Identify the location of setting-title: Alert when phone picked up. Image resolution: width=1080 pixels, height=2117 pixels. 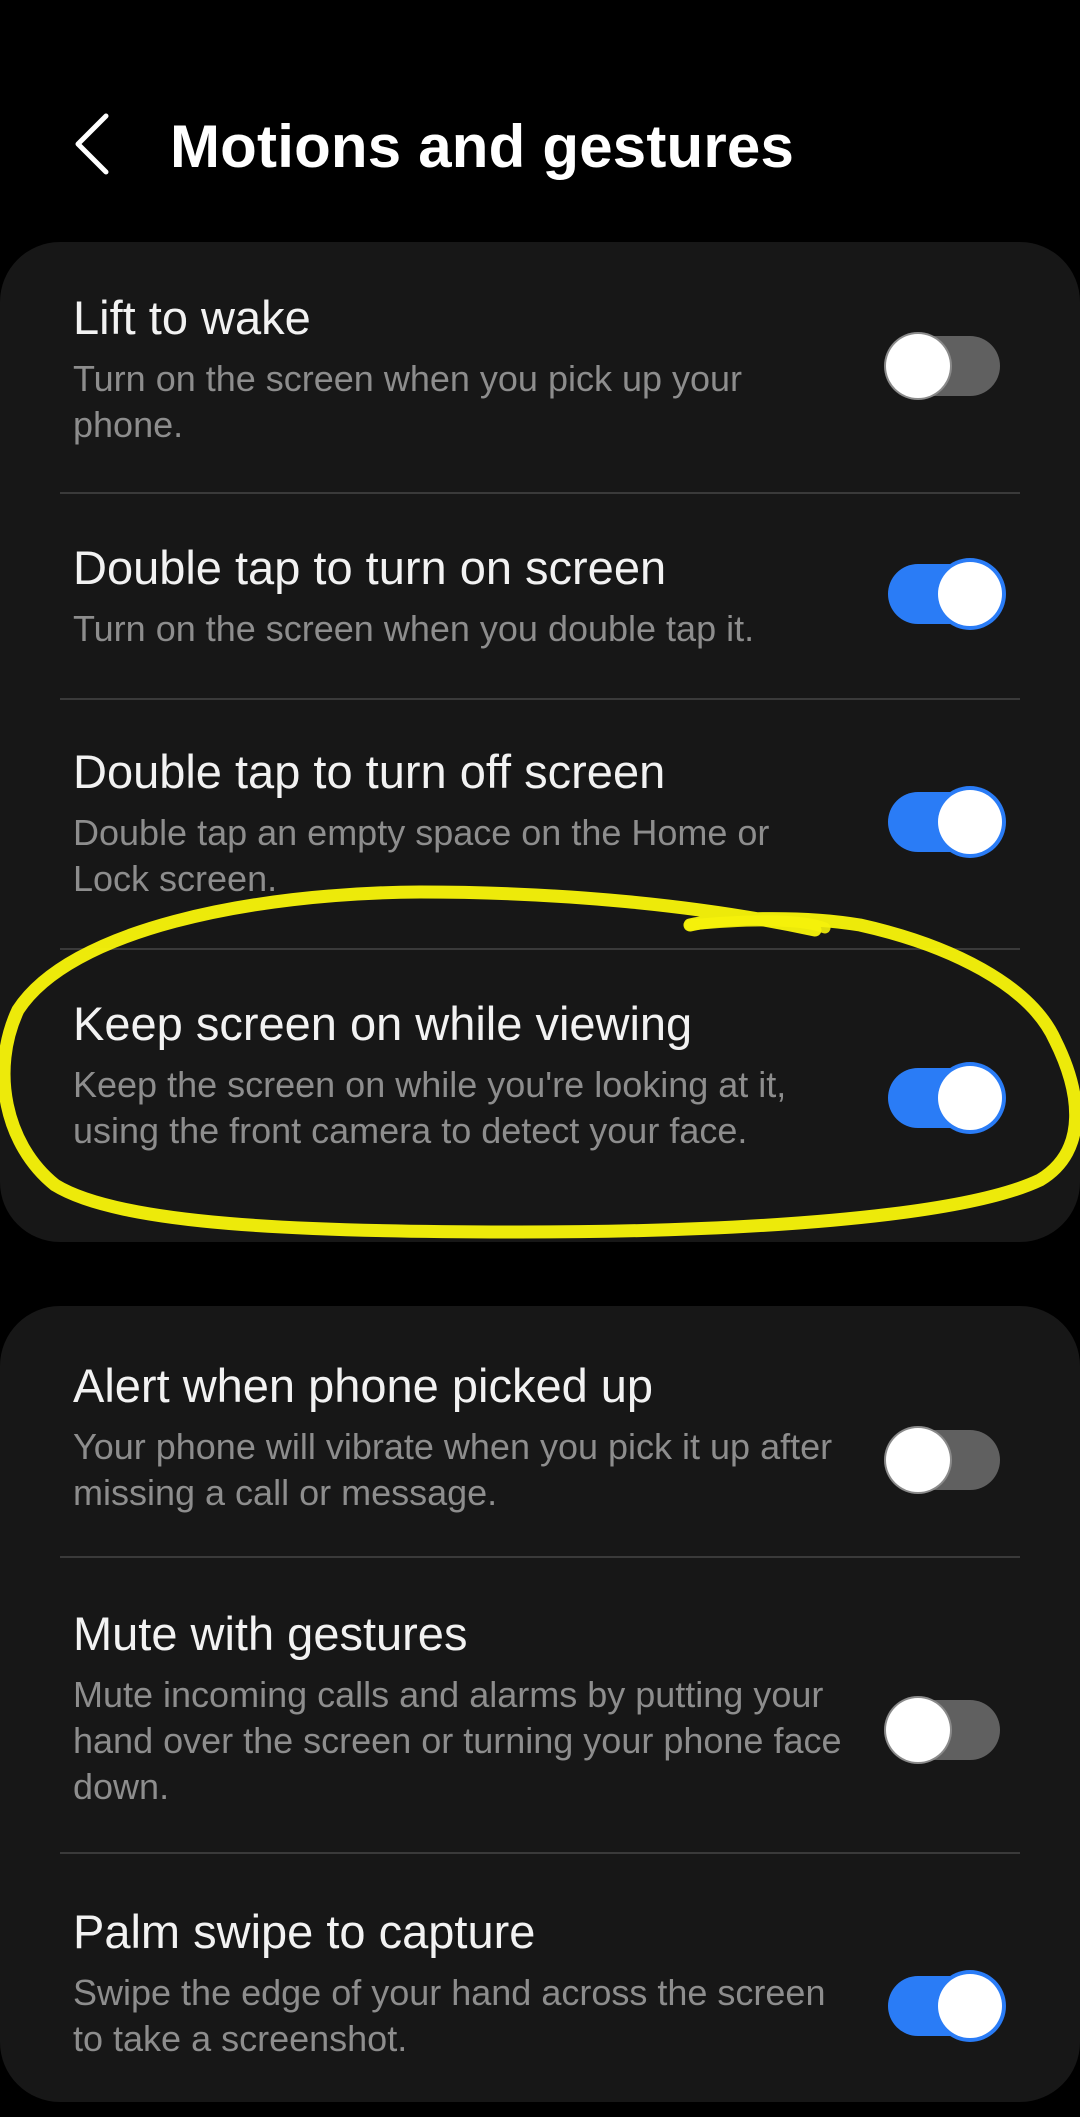
(363, 1385).